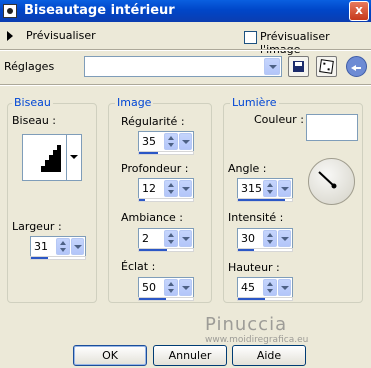  What do you see at coordinates (32, 102) in the screenshot?
I see `bevel-group-title: Biseau` at bounding box center [32, 102].